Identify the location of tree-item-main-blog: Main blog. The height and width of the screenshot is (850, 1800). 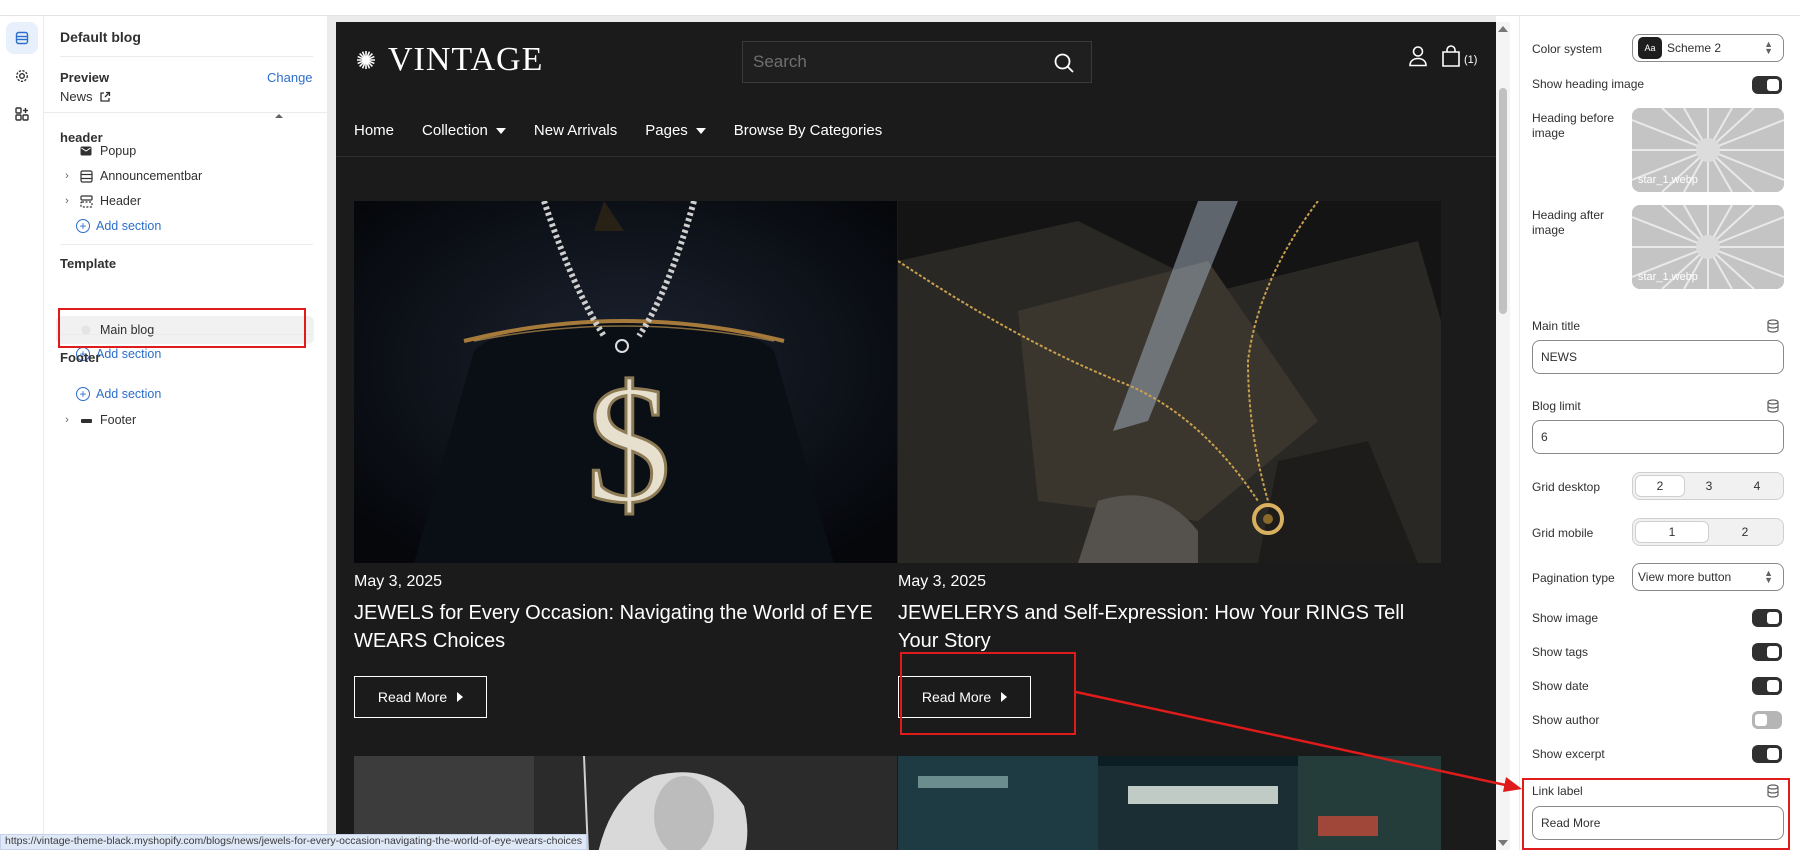
(107, 330).